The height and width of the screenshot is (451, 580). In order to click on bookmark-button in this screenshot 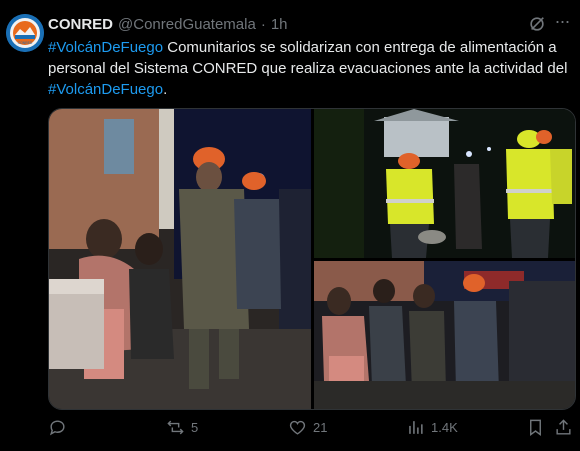, I will do `click(535, 427)`.